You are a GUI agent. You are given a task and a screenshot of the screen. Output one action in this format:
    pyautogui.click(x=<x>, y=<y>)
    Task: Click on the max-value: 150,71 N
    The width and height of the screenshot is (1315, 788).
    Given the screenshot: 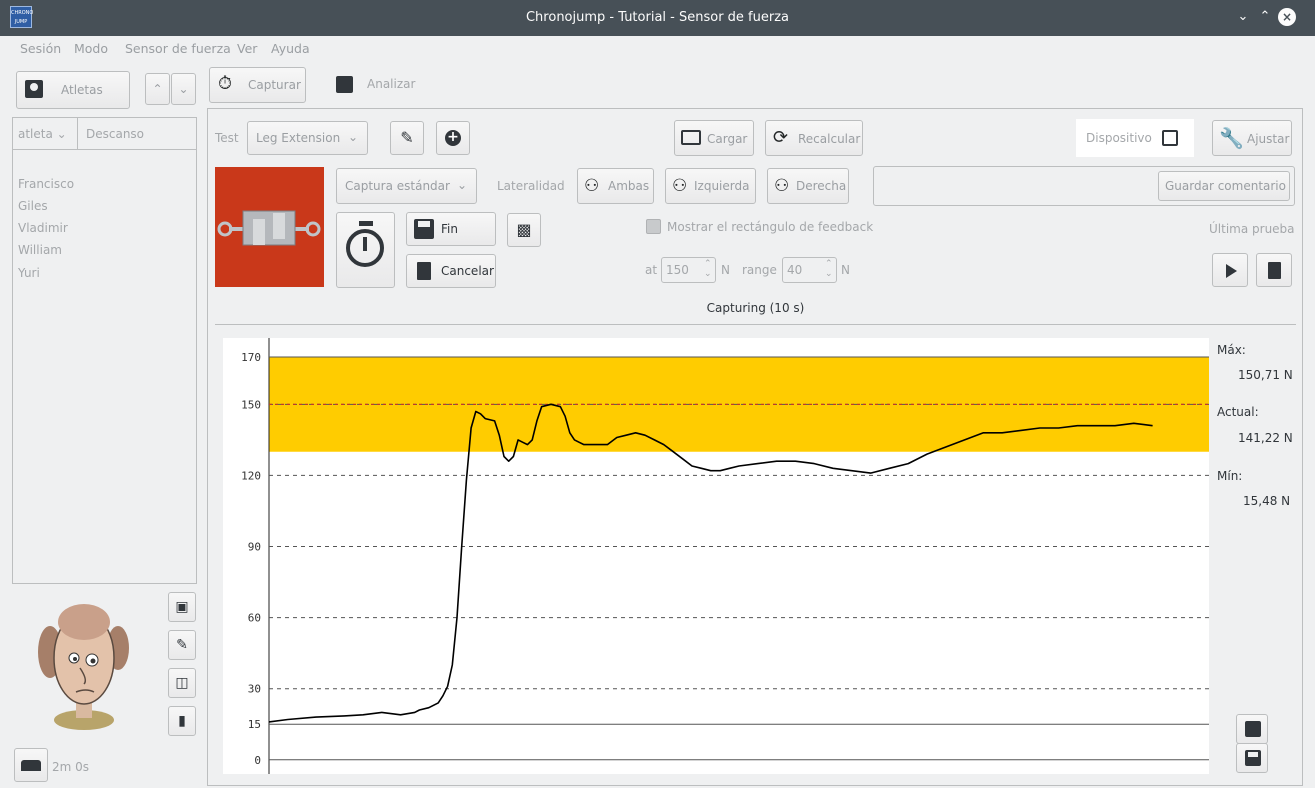 What is the action you would take?
    pyautogui.click(x=1265, y=375)
    